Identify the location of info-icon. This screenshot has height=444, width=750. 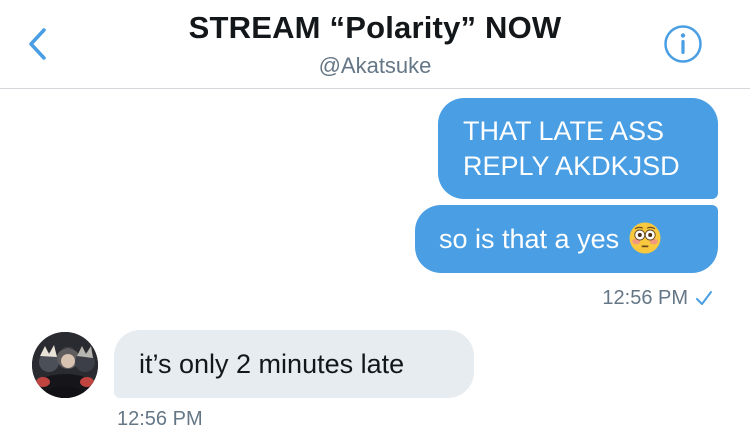
(683, 44).